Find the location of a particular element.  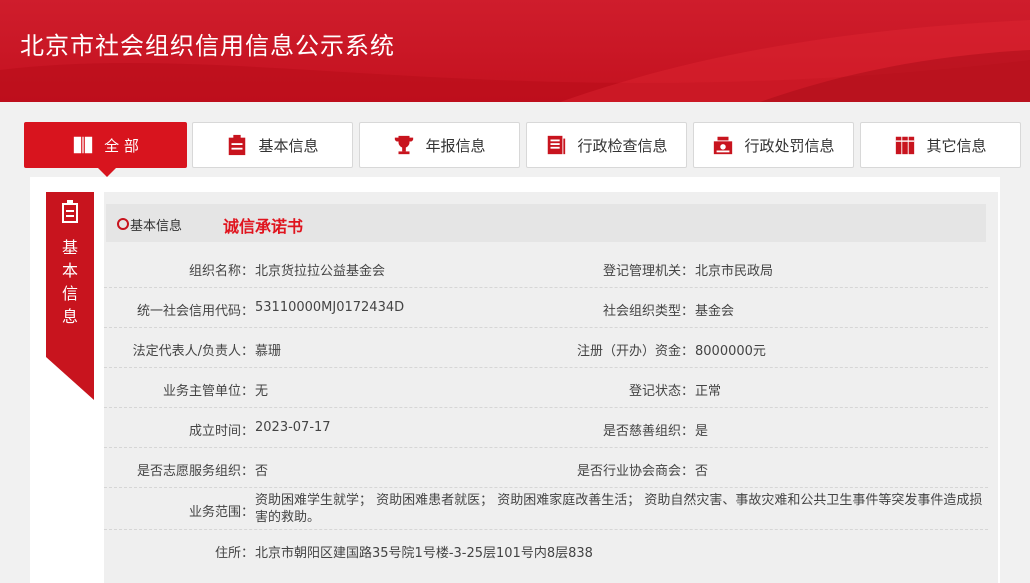

field-value: 北京货拉拉公益基金会 is located at coordinates (320, 271).